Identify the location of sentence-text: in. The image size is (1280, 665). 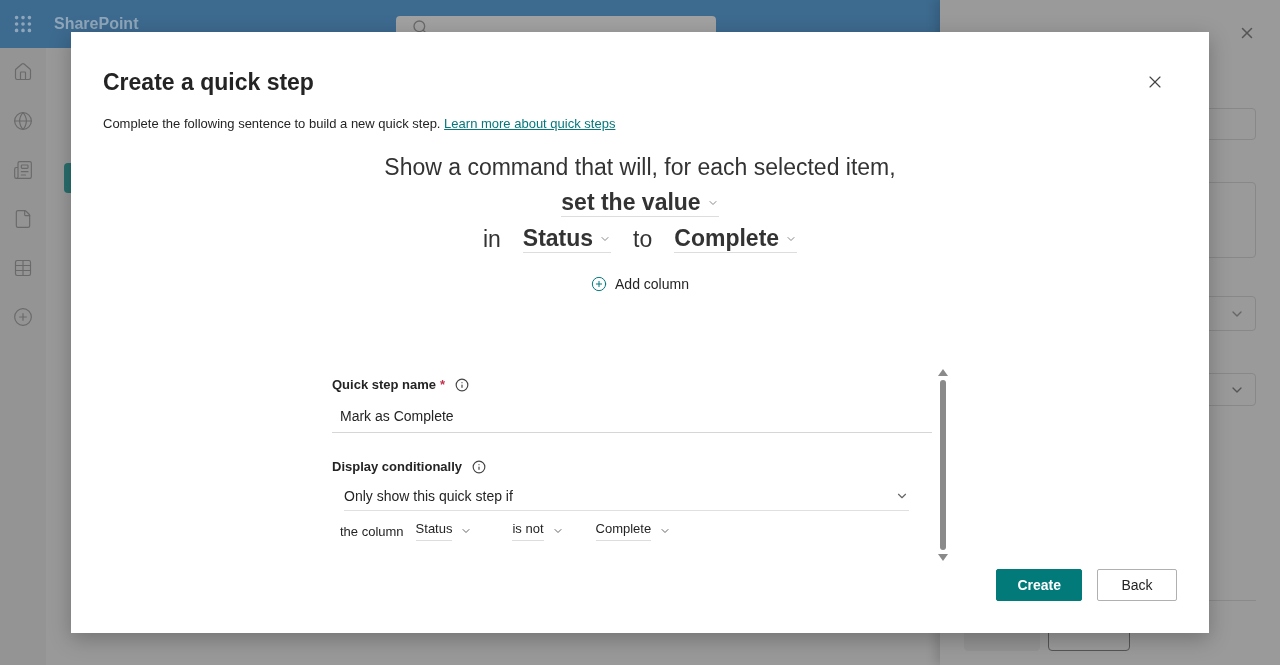
(491, 239).